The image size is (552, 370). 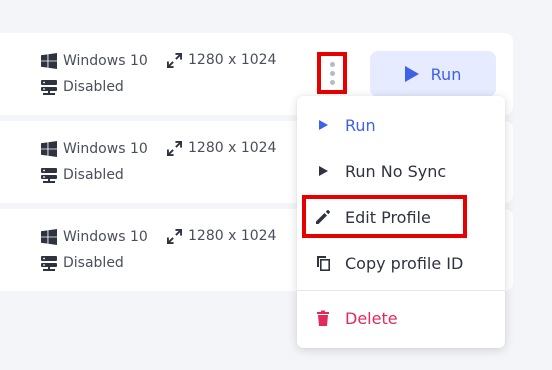 I want to click on run-button: Run, so click(x=433, y=74).